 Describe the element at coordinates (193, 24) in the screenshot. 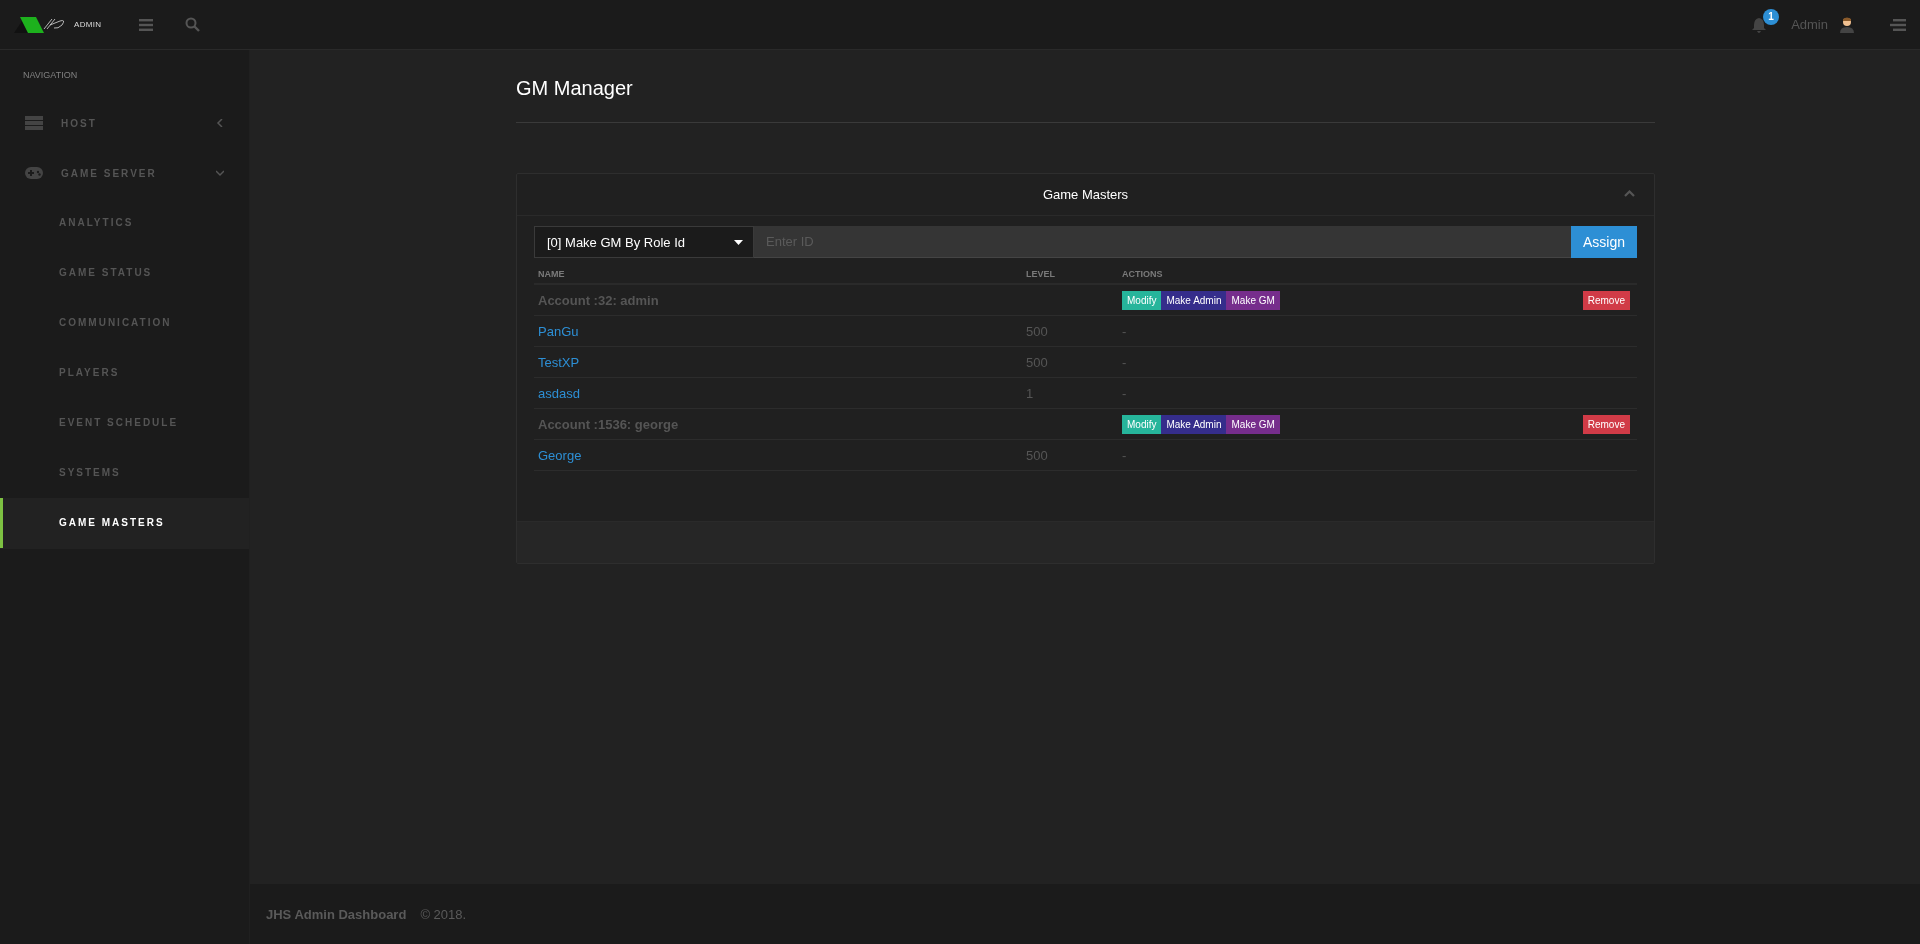

I see `search-icon` at that location.